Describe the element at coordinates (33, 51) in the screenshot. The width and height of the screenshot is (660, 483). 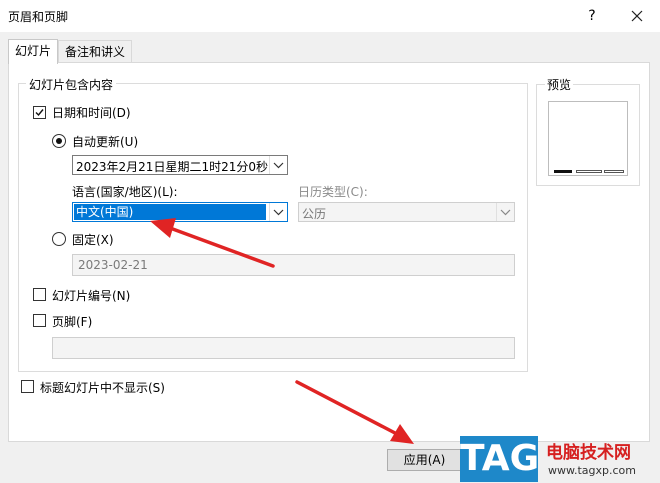
I see `tab-slide: 幻灯片` at that location.